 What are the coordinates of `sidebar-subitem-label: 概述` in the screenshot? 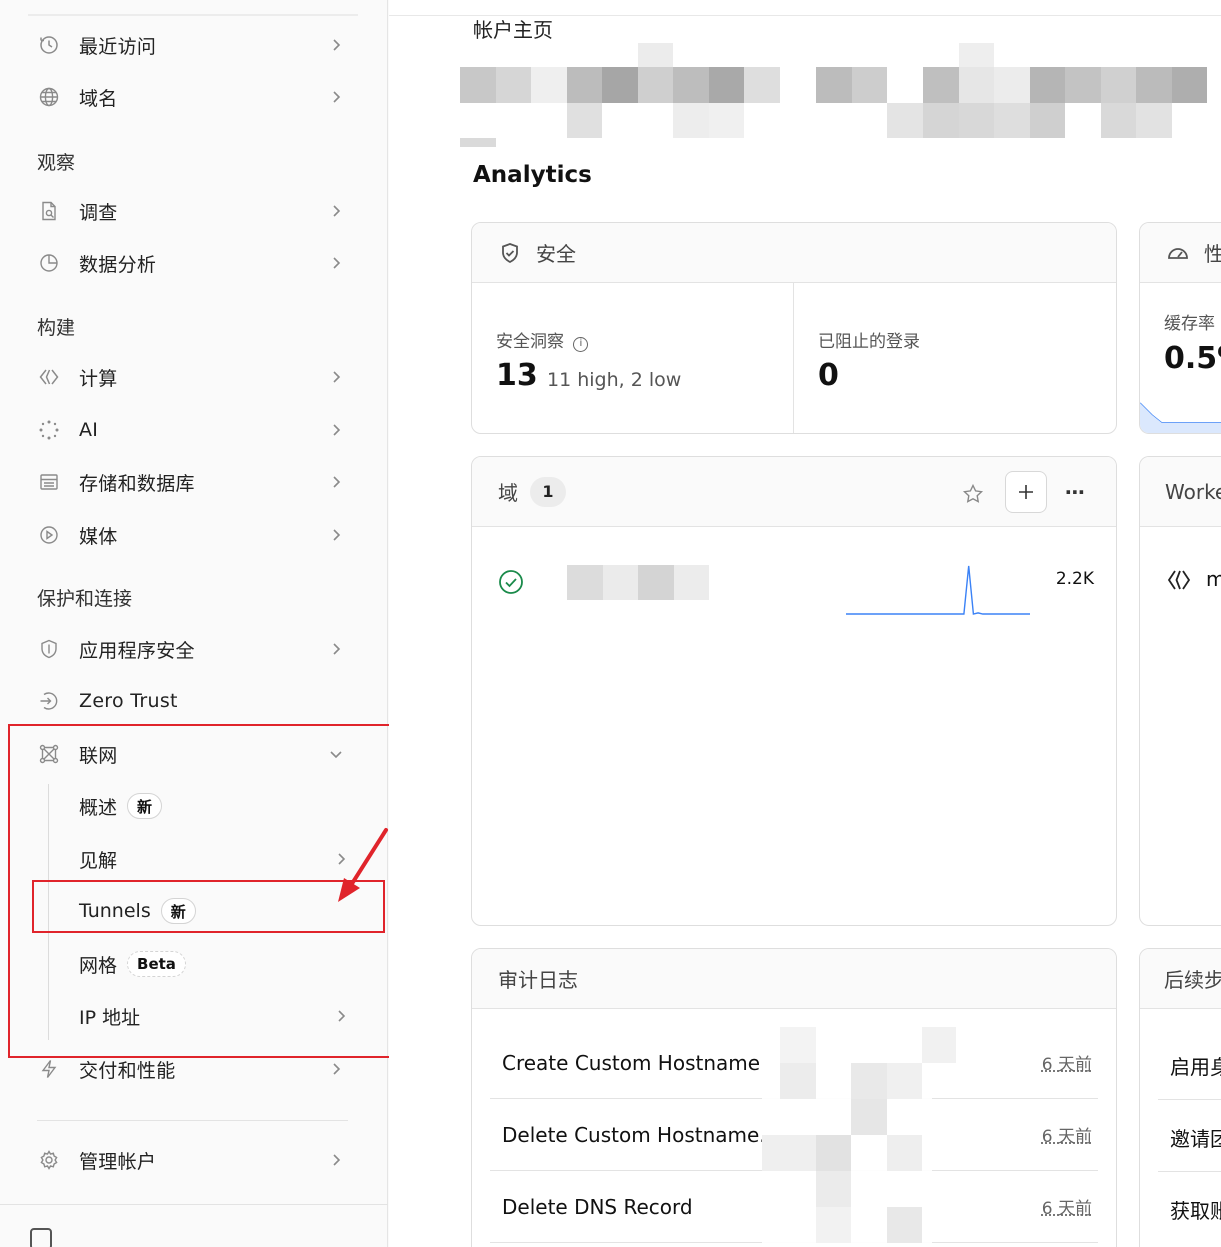 It's located at (98, 807).